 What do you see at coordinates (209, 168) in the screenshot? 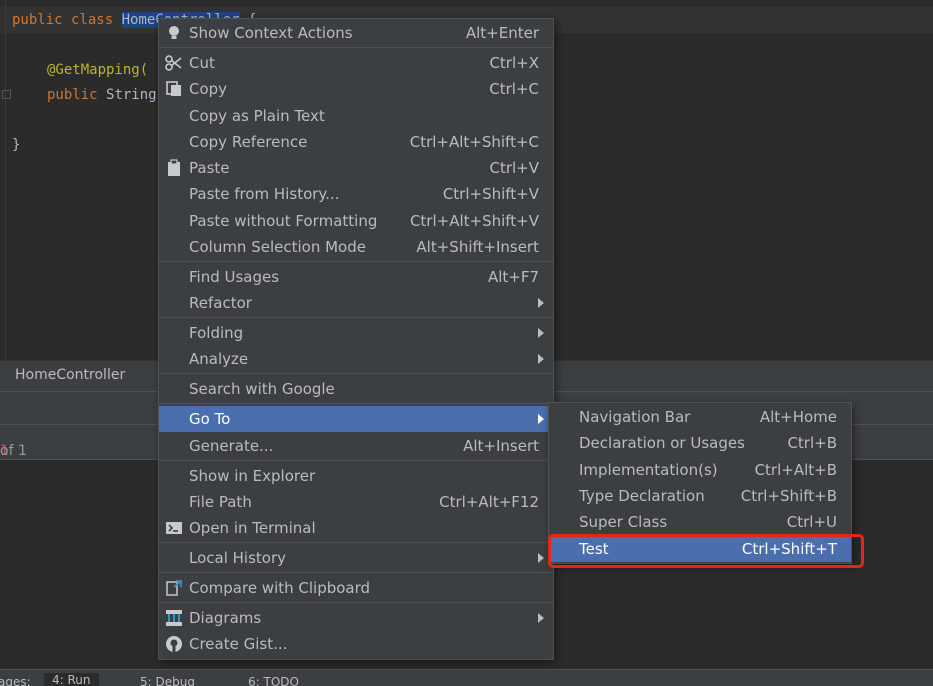
I see `menu-label: Paste` at bounding box center [209, 168].